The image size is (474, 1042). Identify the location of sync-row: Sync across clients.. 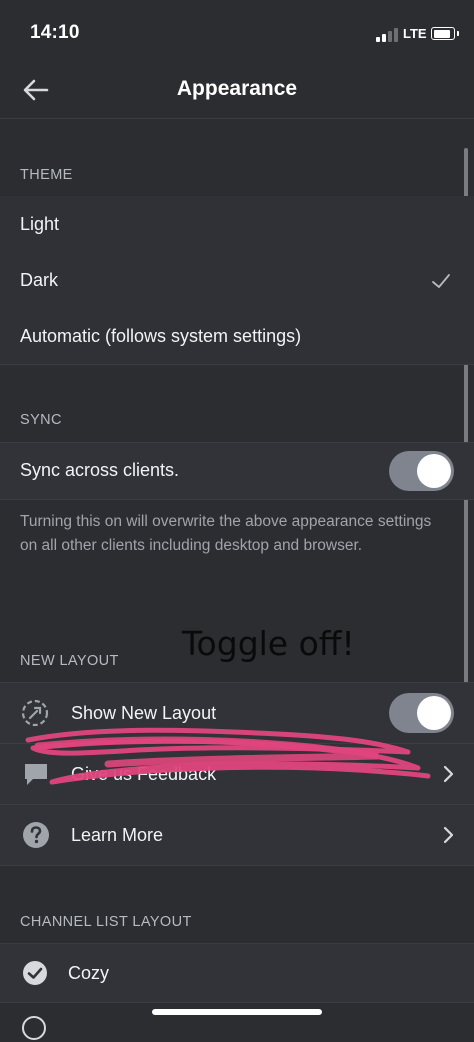
(237, 471).